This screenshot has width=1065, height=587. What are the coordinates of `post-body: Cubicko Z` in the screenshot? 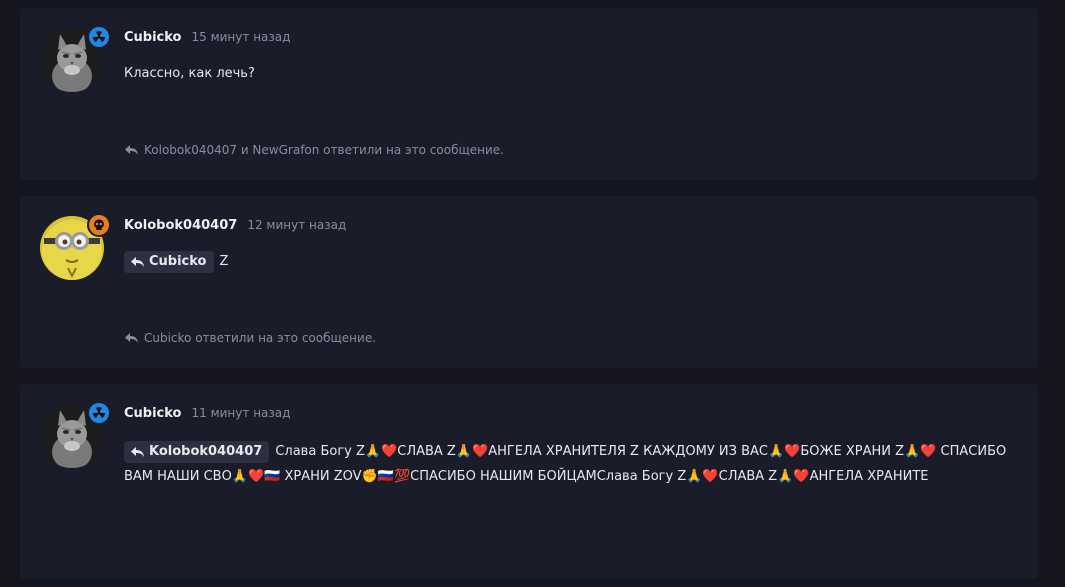 It's located at (176, 261).